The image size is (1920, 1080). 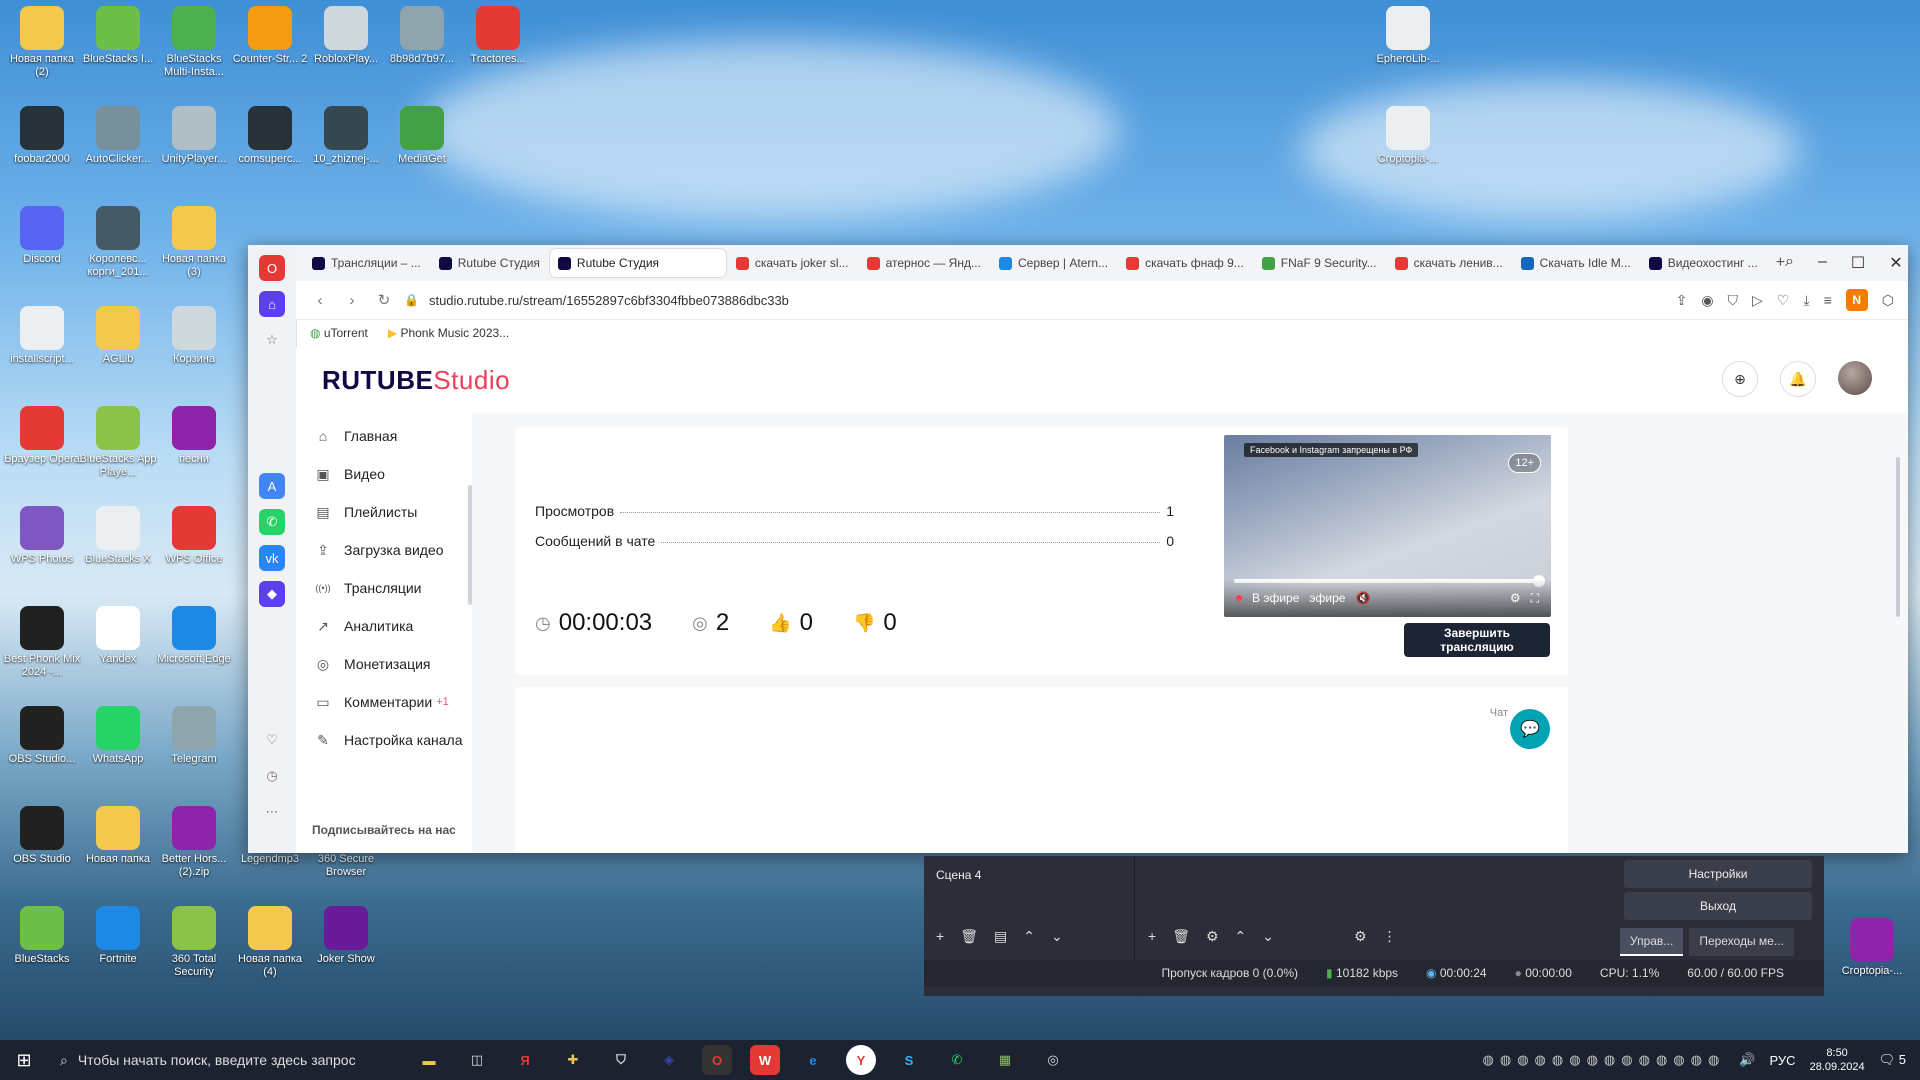 What do you see at coordinates (1757, 300) in the screenshot?
I see `player-icon: ▷` at bounding box center [1757, 300].